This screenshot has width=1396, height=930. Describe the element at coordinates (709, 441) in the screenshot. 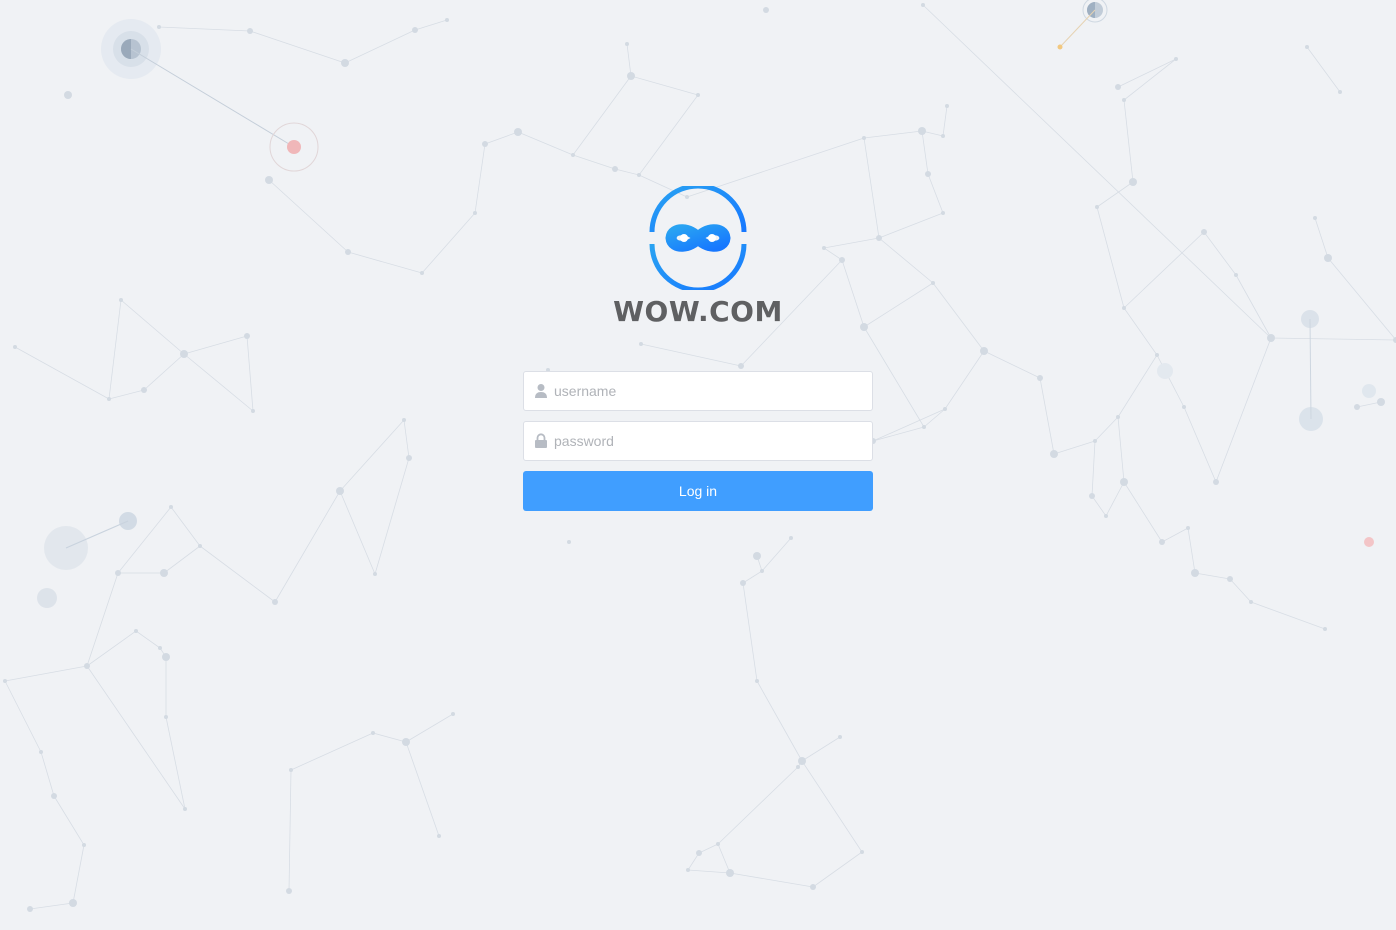

I see `password-input` at that location.